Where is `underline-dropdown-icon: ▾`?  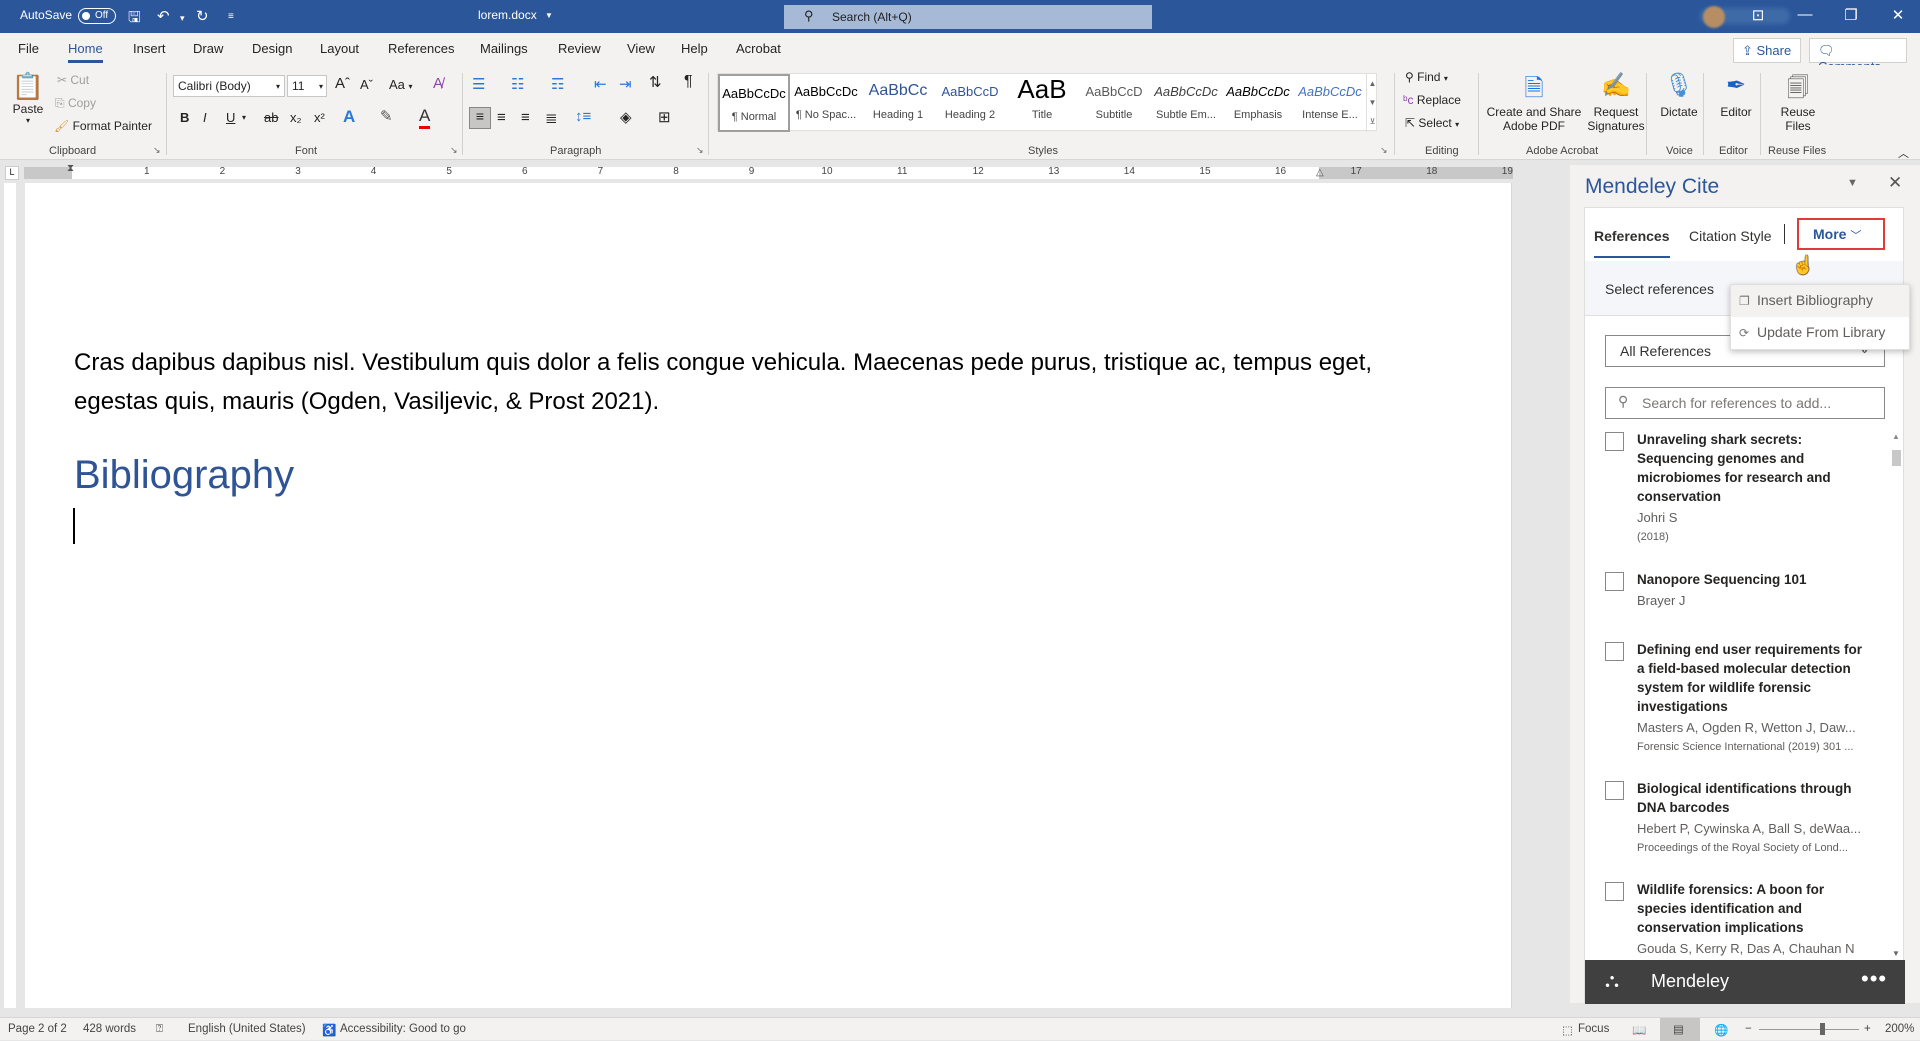 underline-dropdown-icon: ▾ is located at coordinates (244, 117).